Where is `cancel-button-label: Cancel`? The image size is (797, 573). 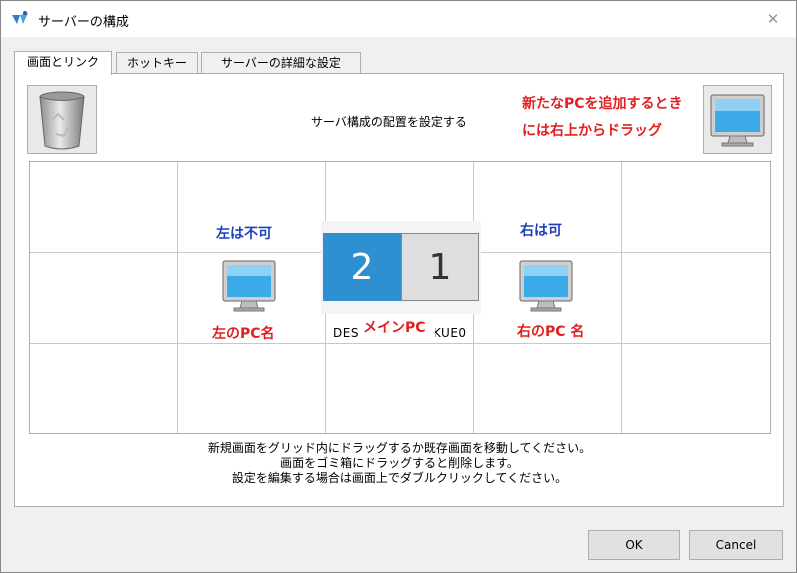 cancel-button-label: Cancel is located at coordinates (736, 545).